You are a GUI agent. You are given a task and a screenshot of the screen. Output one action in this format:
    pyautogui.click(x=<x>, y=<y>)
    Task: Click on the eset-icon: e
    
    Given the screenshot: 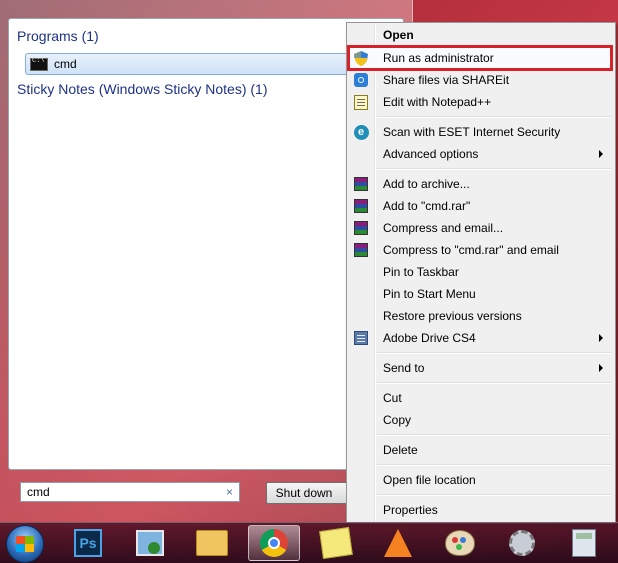 What is the action you would take?
    pyautogui.click(x=361, y=132)
    